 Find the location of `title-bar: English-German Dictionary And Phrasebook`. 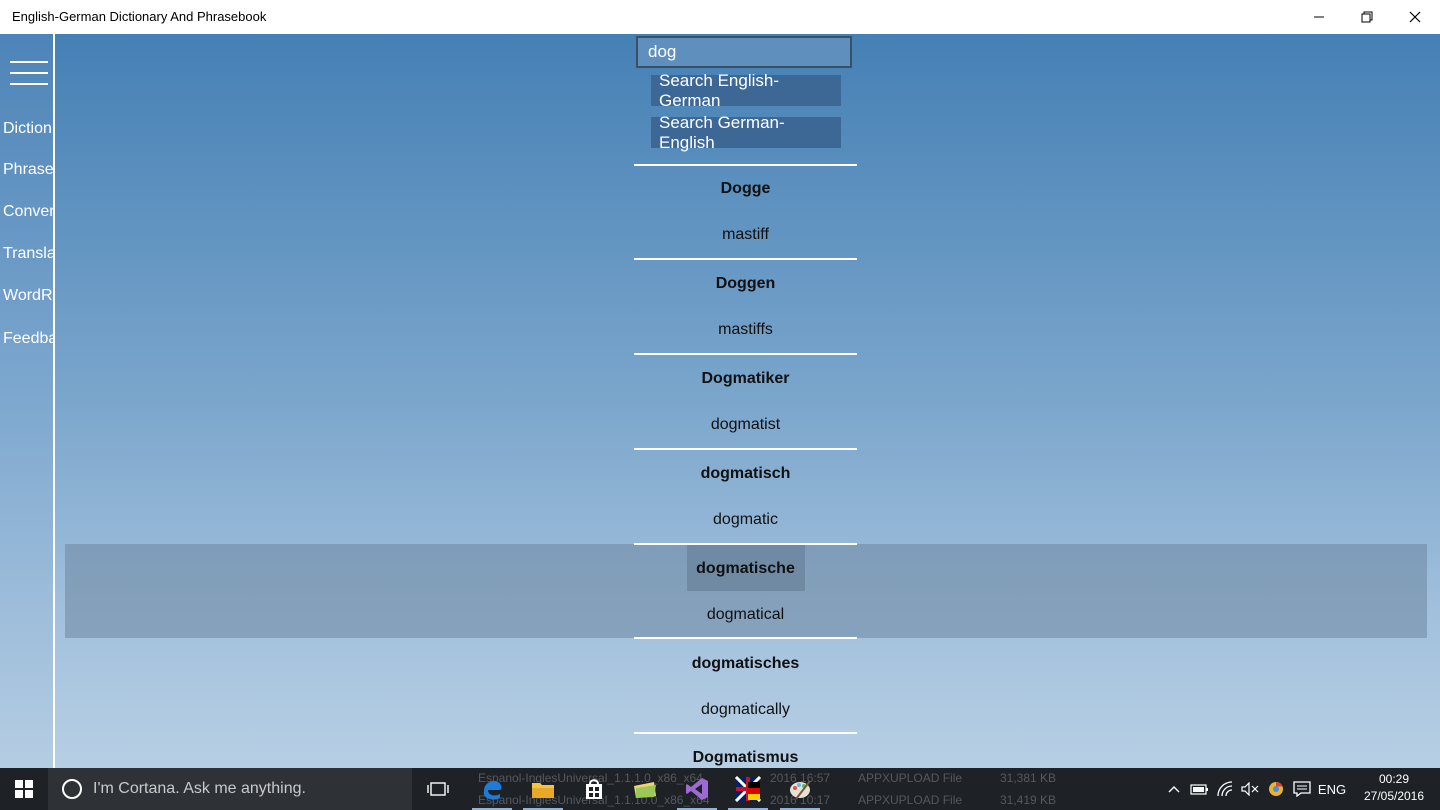

title-bar: English-German Dictionary And Phrasebook is located at coordinates (720, 17).